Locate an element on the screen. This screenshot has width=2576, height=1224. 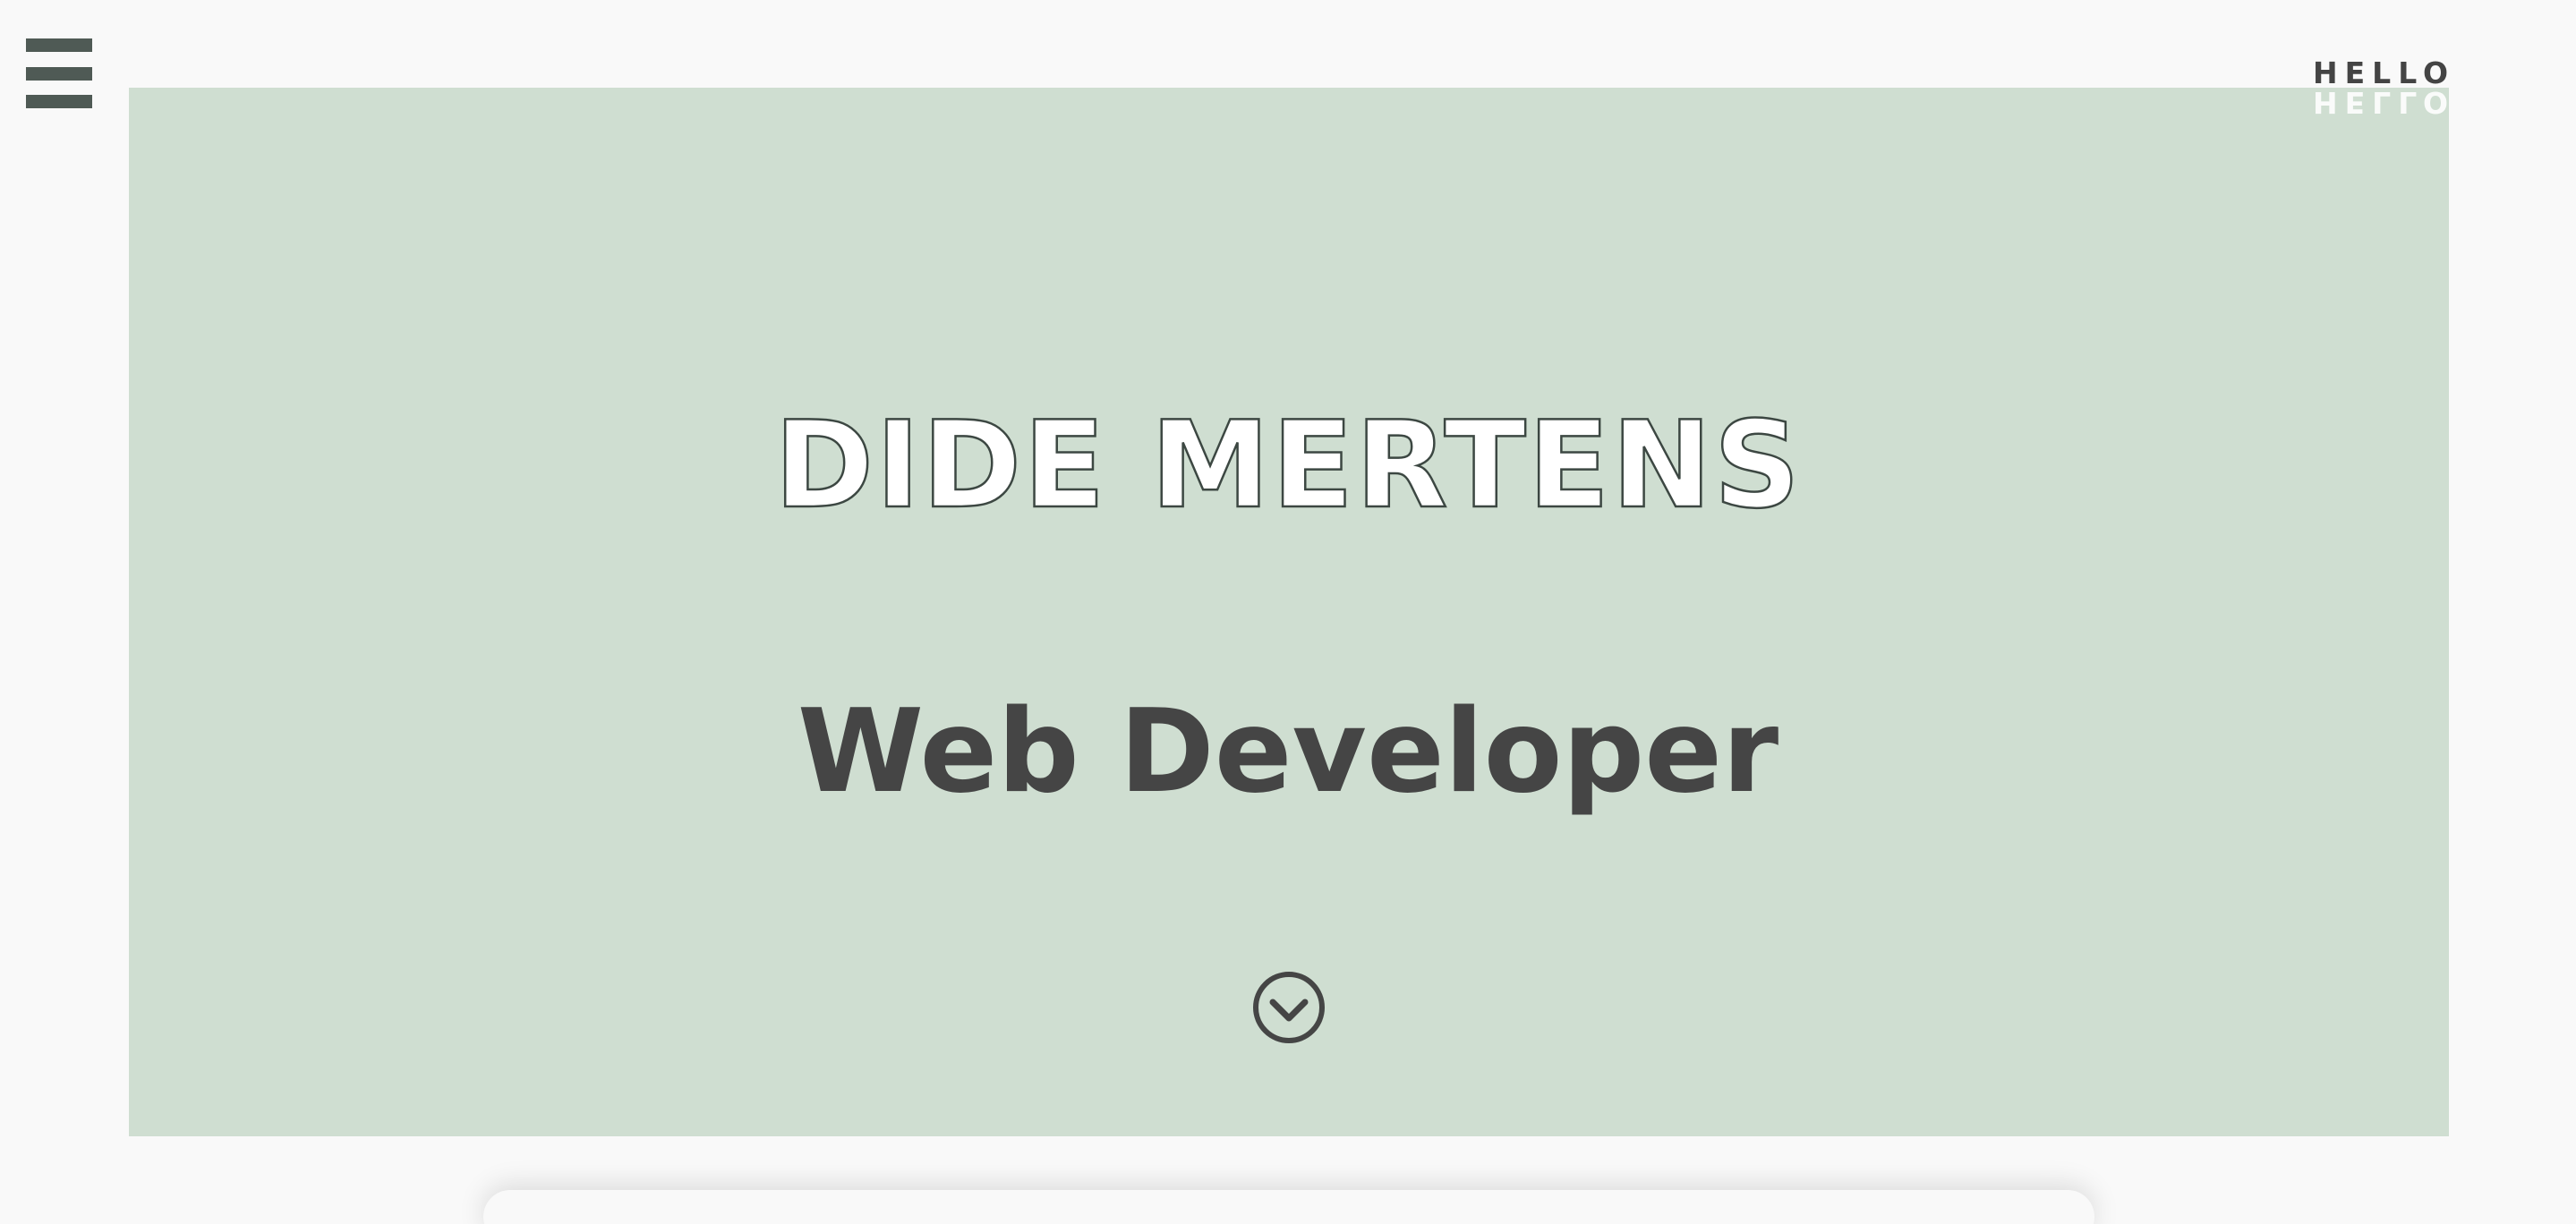
hero-name: DIDE MERTENS is located at coordinates (1288, 466).